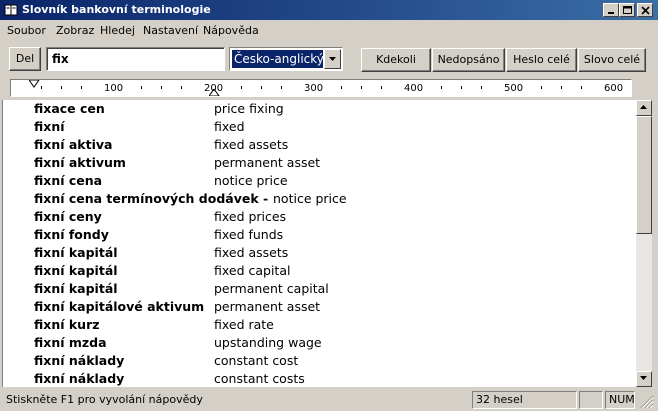 Image resolution: width=658 pixels, height=411 pixels. I want to click on entry-translation: permanent capital, so click(271, 288).